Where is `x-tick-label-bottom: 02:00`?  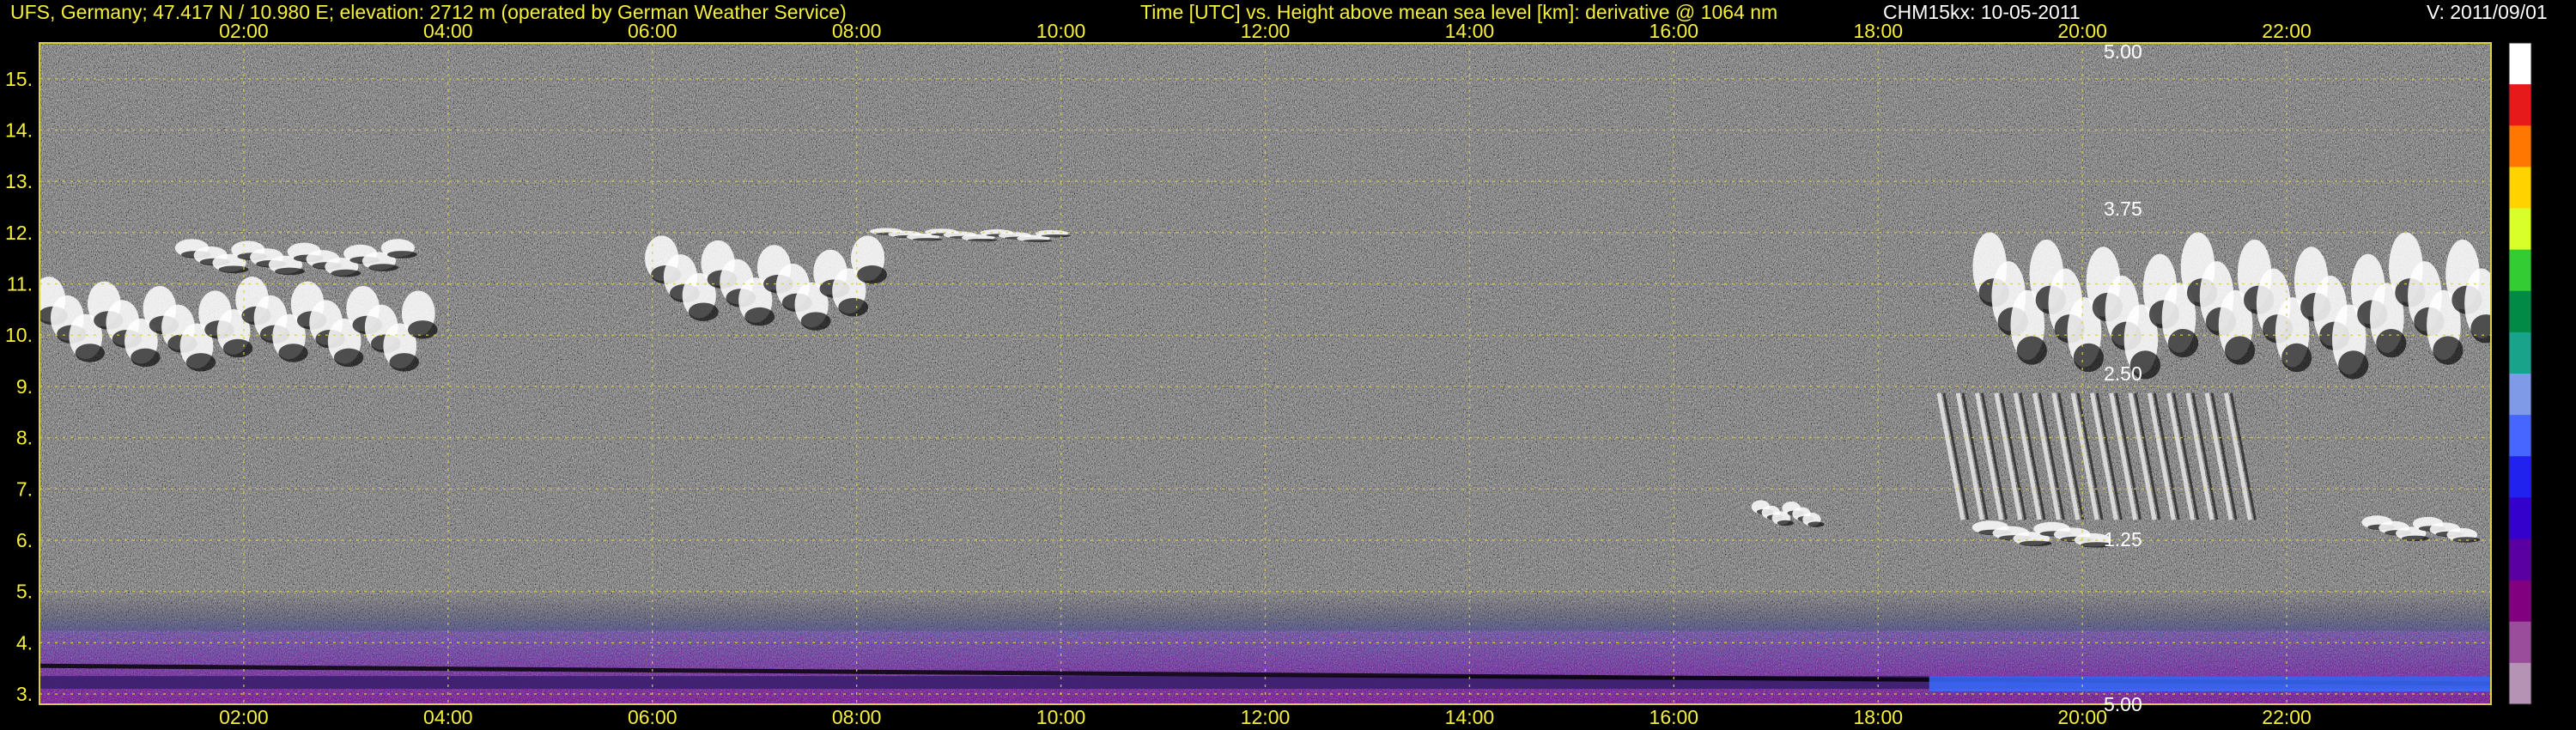 x-tick-label-bottom: 02:00 is located at coordinates (244, 717).